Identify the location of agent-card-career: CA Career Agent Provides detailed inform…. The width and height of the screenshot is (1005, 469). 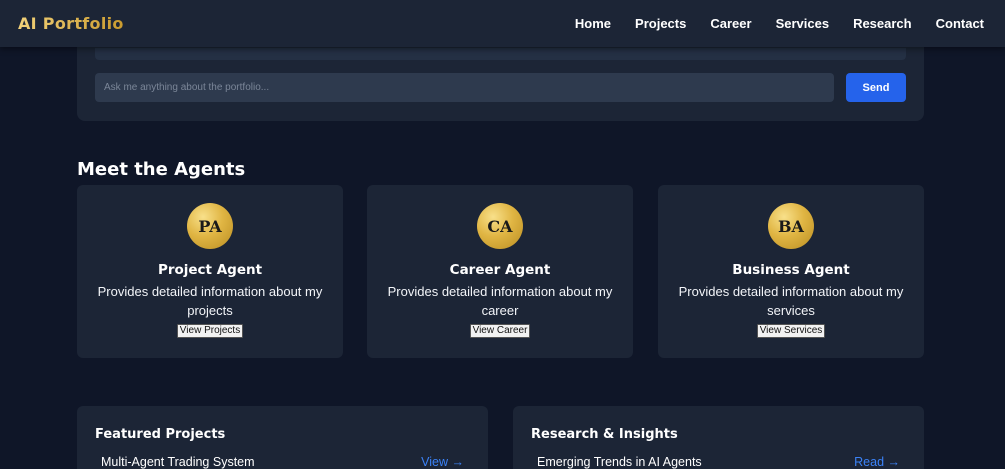
(500, 271).